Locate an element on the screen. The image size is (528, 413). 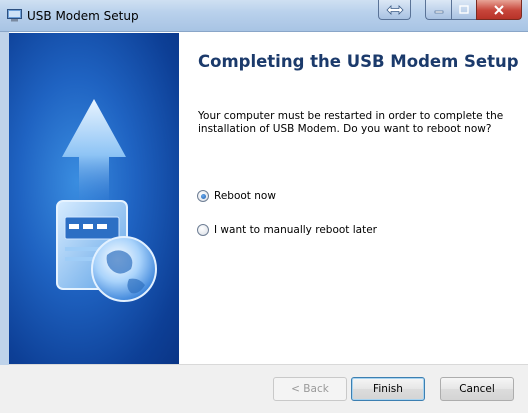
minimize-button is located at coordinates (438, 10).